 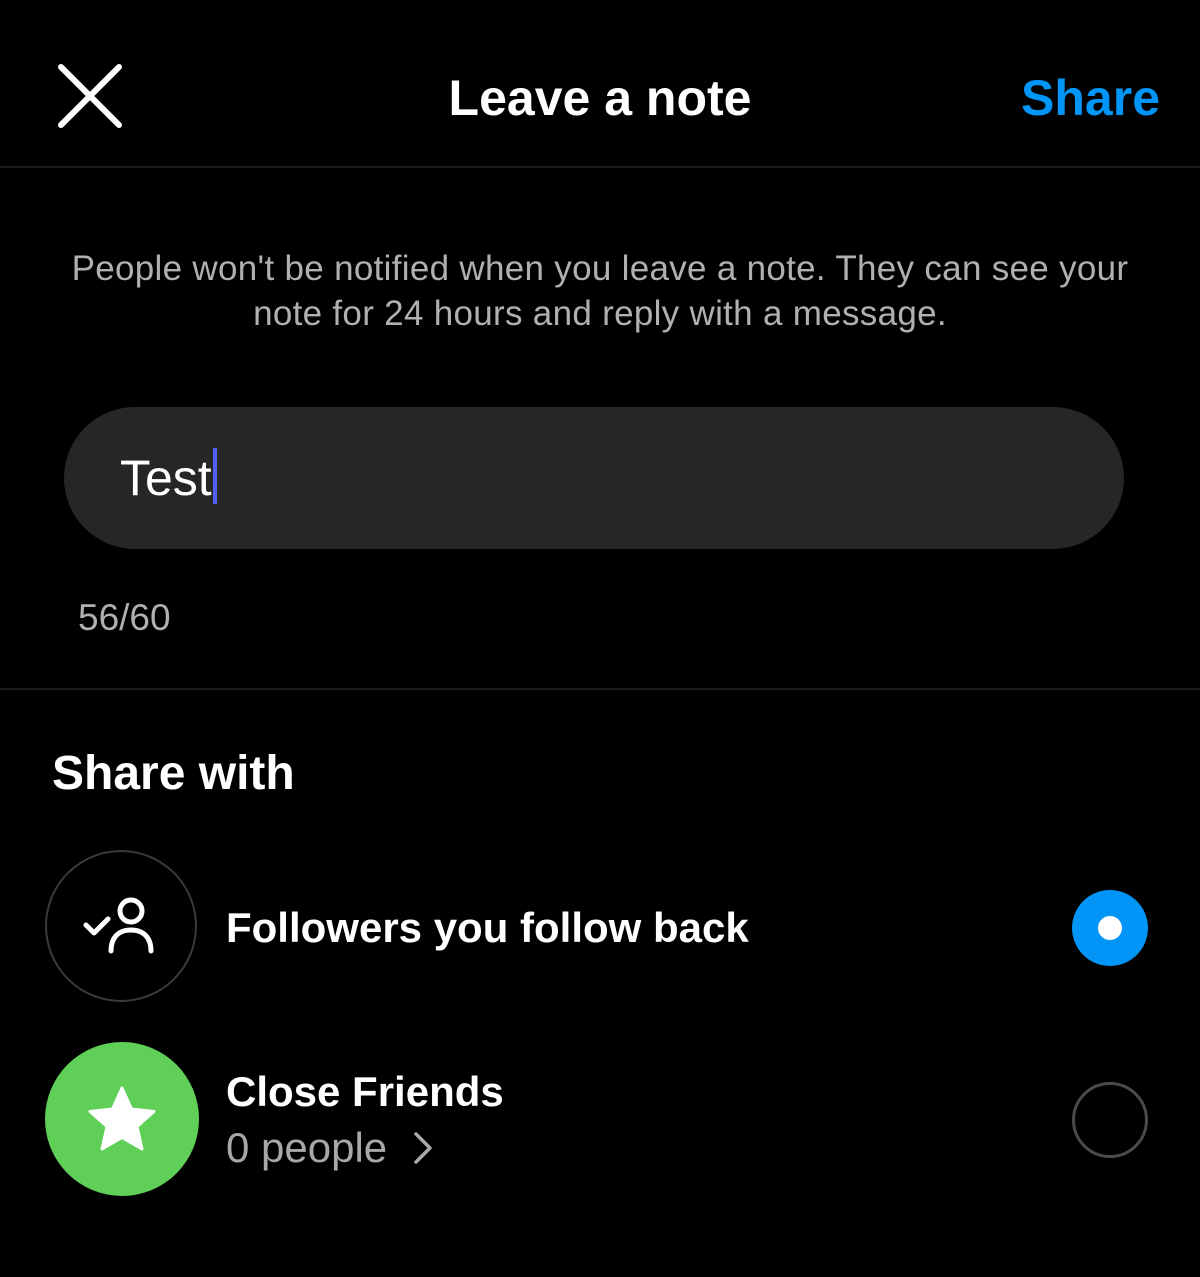 I want to click on close-friends-icon-circle, so click(x=122, y=1119).